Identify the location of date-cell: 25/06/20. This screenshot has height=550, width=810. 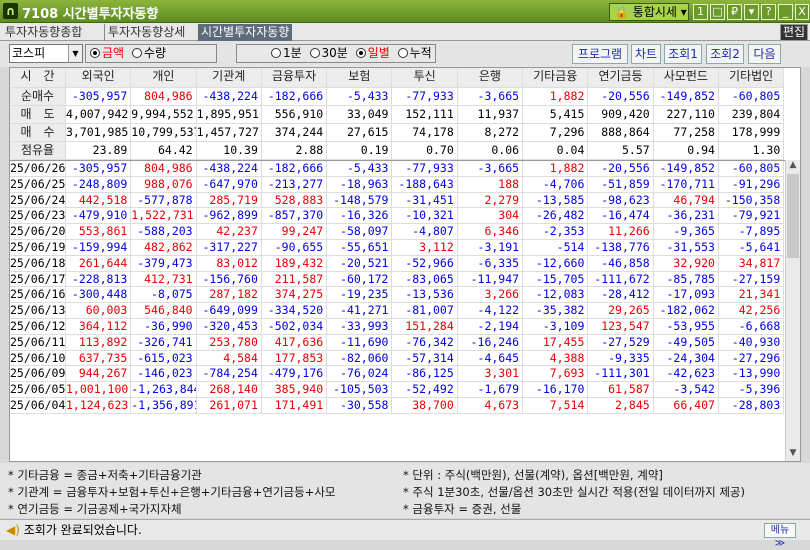
(38, 232).